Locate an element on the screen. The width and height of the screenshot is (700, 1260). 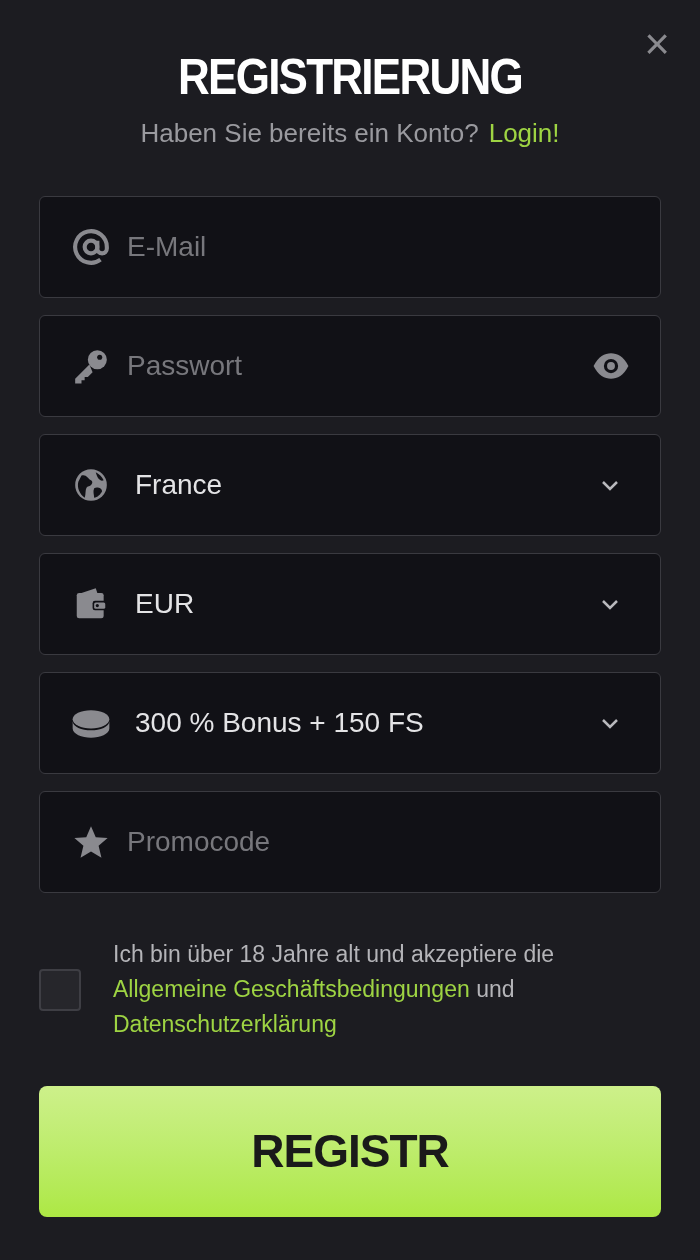
terms-link: Datenschutzerklärung is located at coordinates (225, 1024).